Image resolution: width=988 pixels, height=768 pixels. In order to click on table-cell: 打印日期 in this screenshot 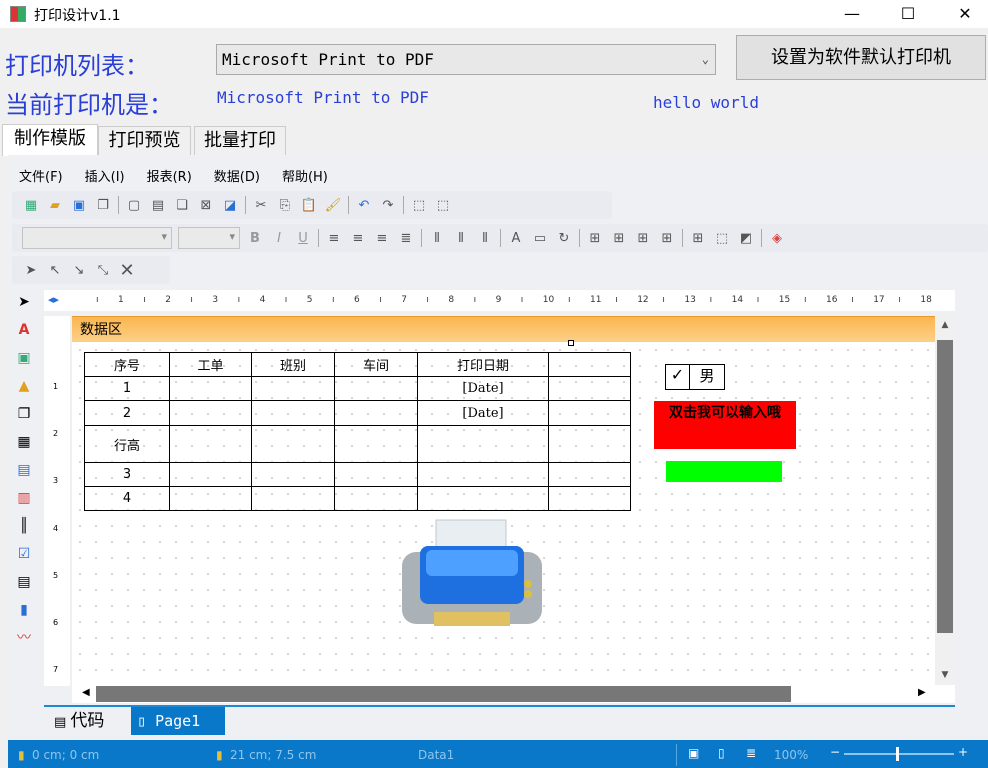, I will do `click(483, 364)`.